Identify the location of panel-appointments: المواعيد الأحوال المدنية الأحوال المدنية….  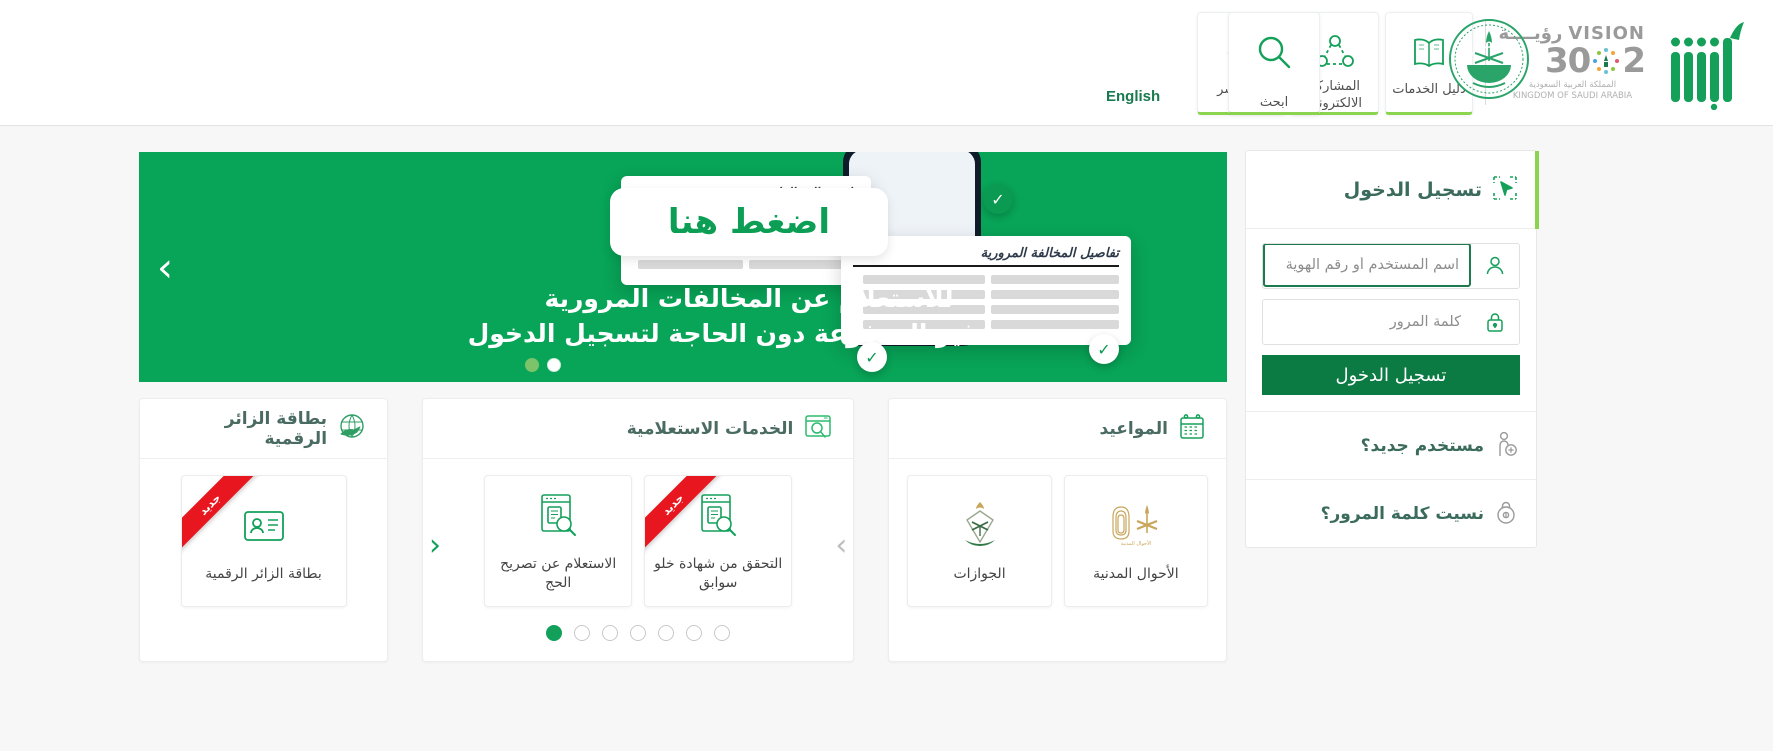
(1057, 530).